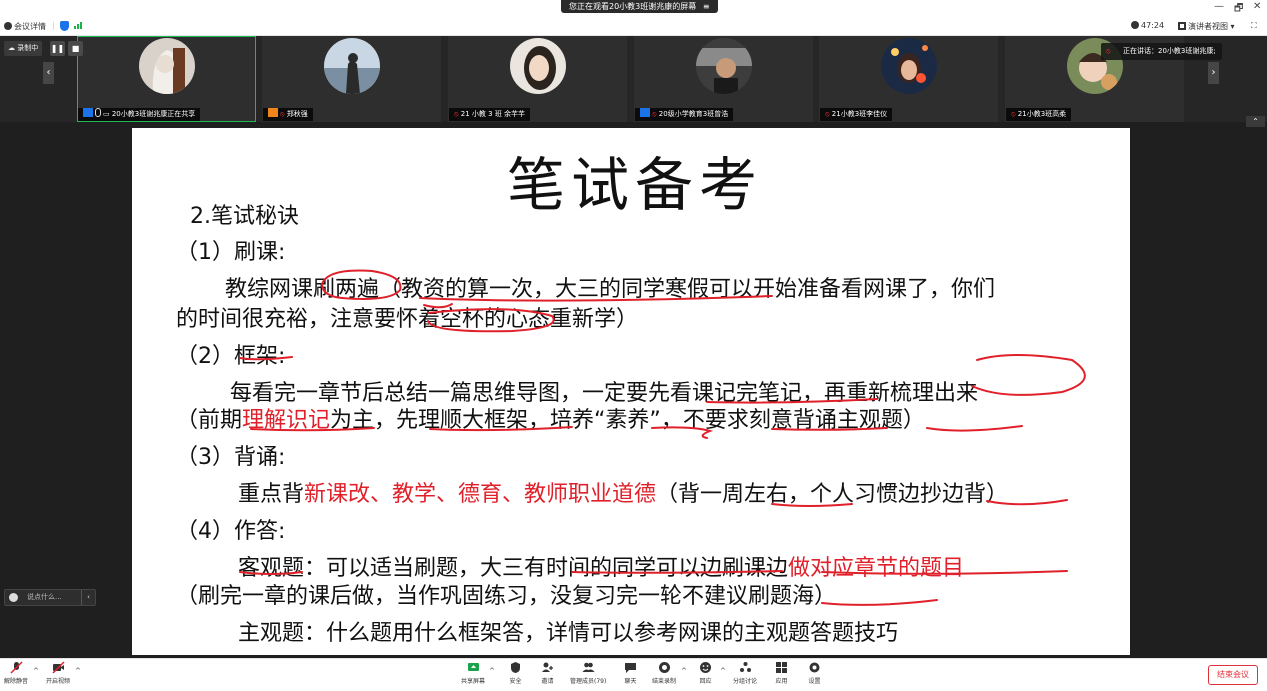 This screenshot has width=1267, height=691. Describe the element at coordinates (705, 681) in the screenshot. I see `reactions-label: 回应` at that location.